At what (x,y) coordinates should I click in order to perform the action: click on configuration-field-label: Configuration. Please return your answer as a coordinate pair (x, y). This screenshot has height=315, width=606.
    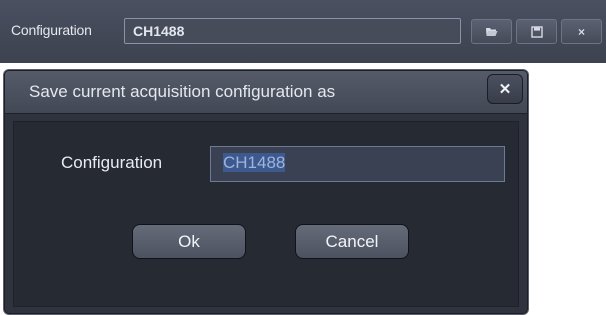
    Looking at the image, I should click on (112, 162).